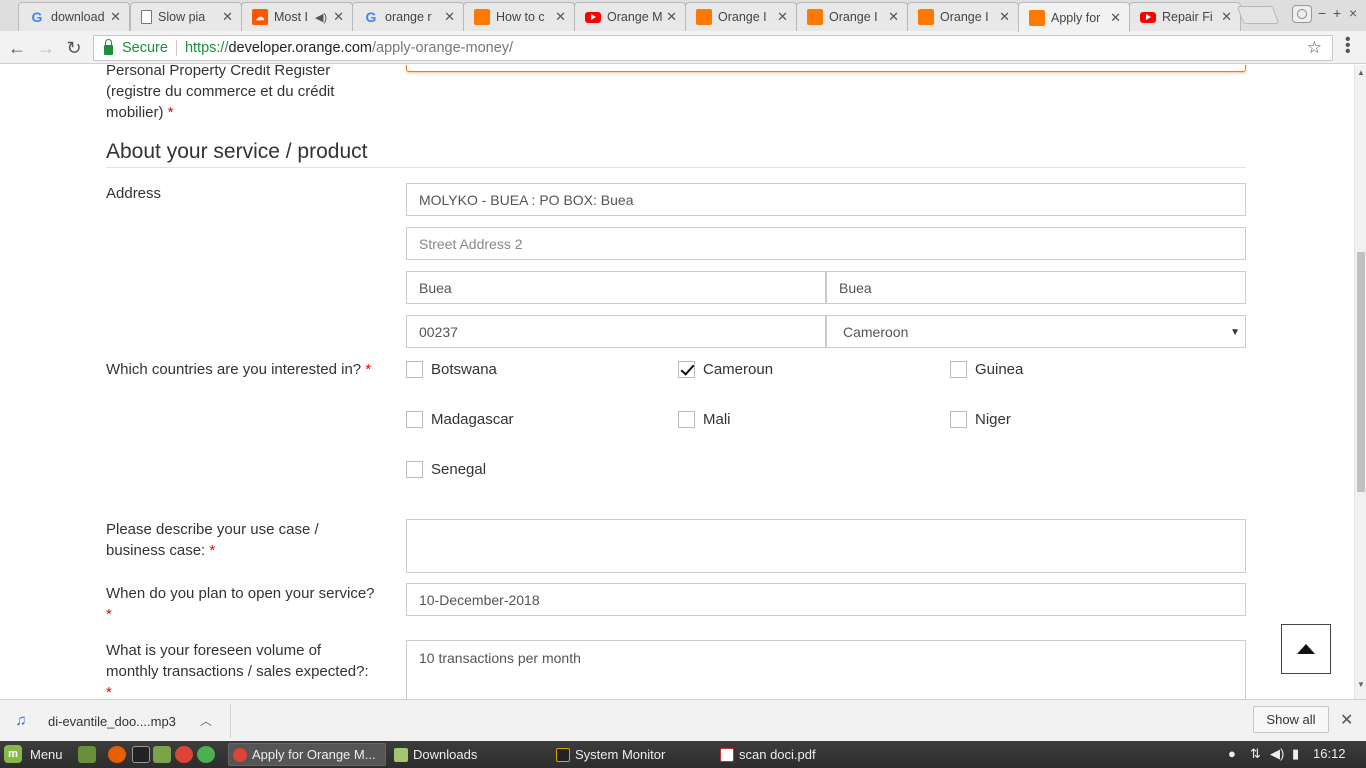 The image size is (1366, 768). What do you see at coordinates (112, 721) in the screenshot?
I see `download-filename: di-evantile_doo....mp3` at bounding box center [112, 721].